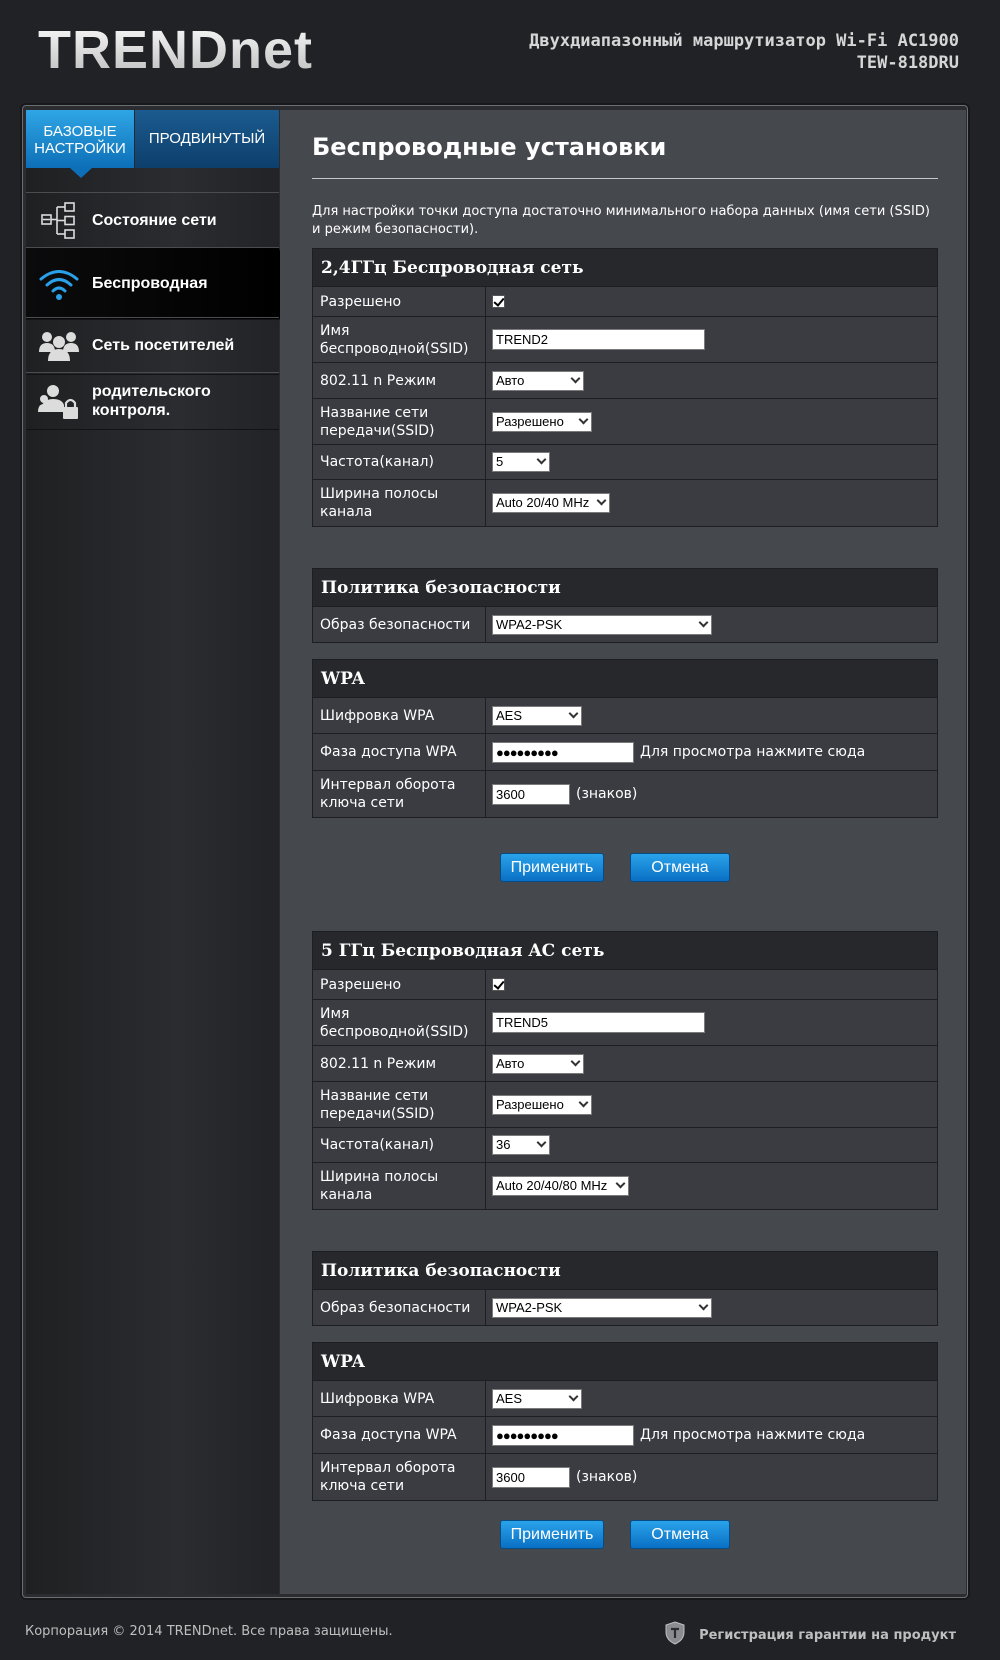 The height and width of the screenshot is (1660, 1000). Describe the element at coordinates (175, 50) in the screenshot. I see `trendnet-logo: TRENDnet` at that location.